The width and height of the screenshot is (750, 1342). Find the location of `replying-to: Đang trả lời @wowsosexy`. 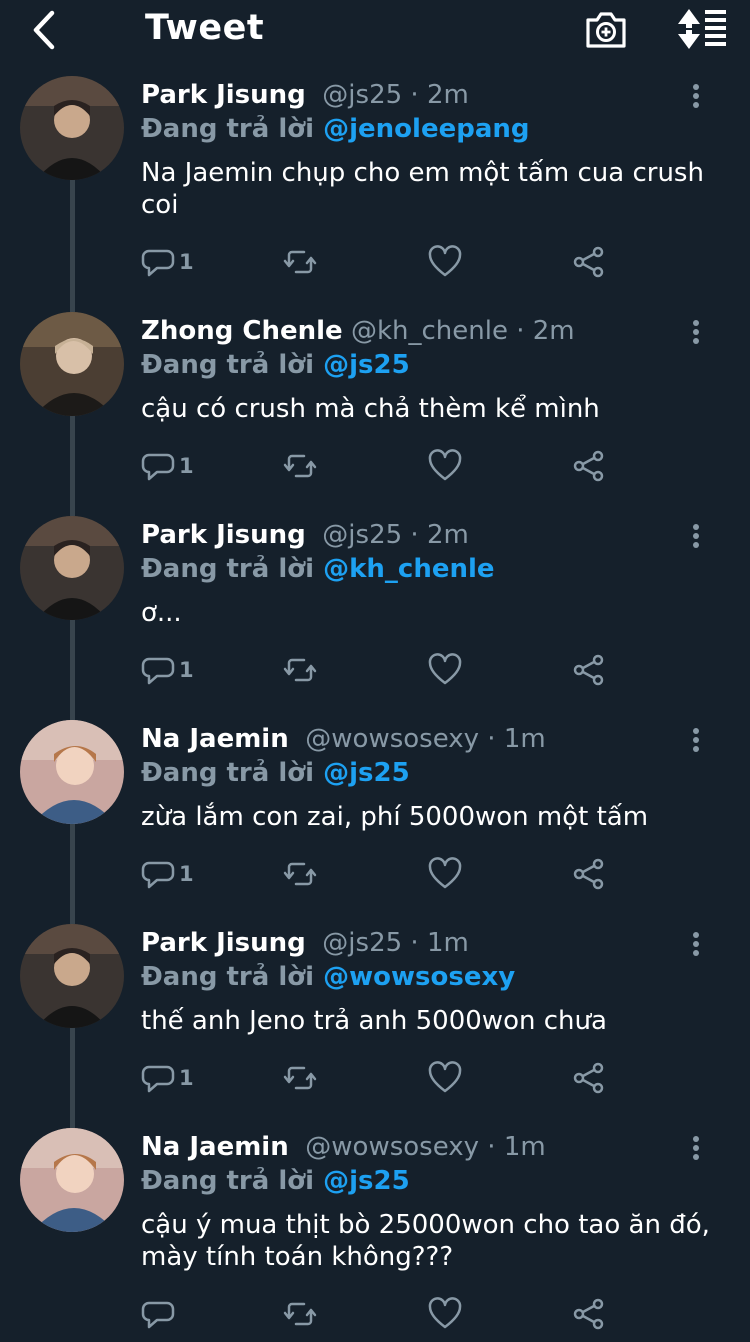

replying-to: Đang trả lời @wowsosexy is located at coordinates (328, 977).